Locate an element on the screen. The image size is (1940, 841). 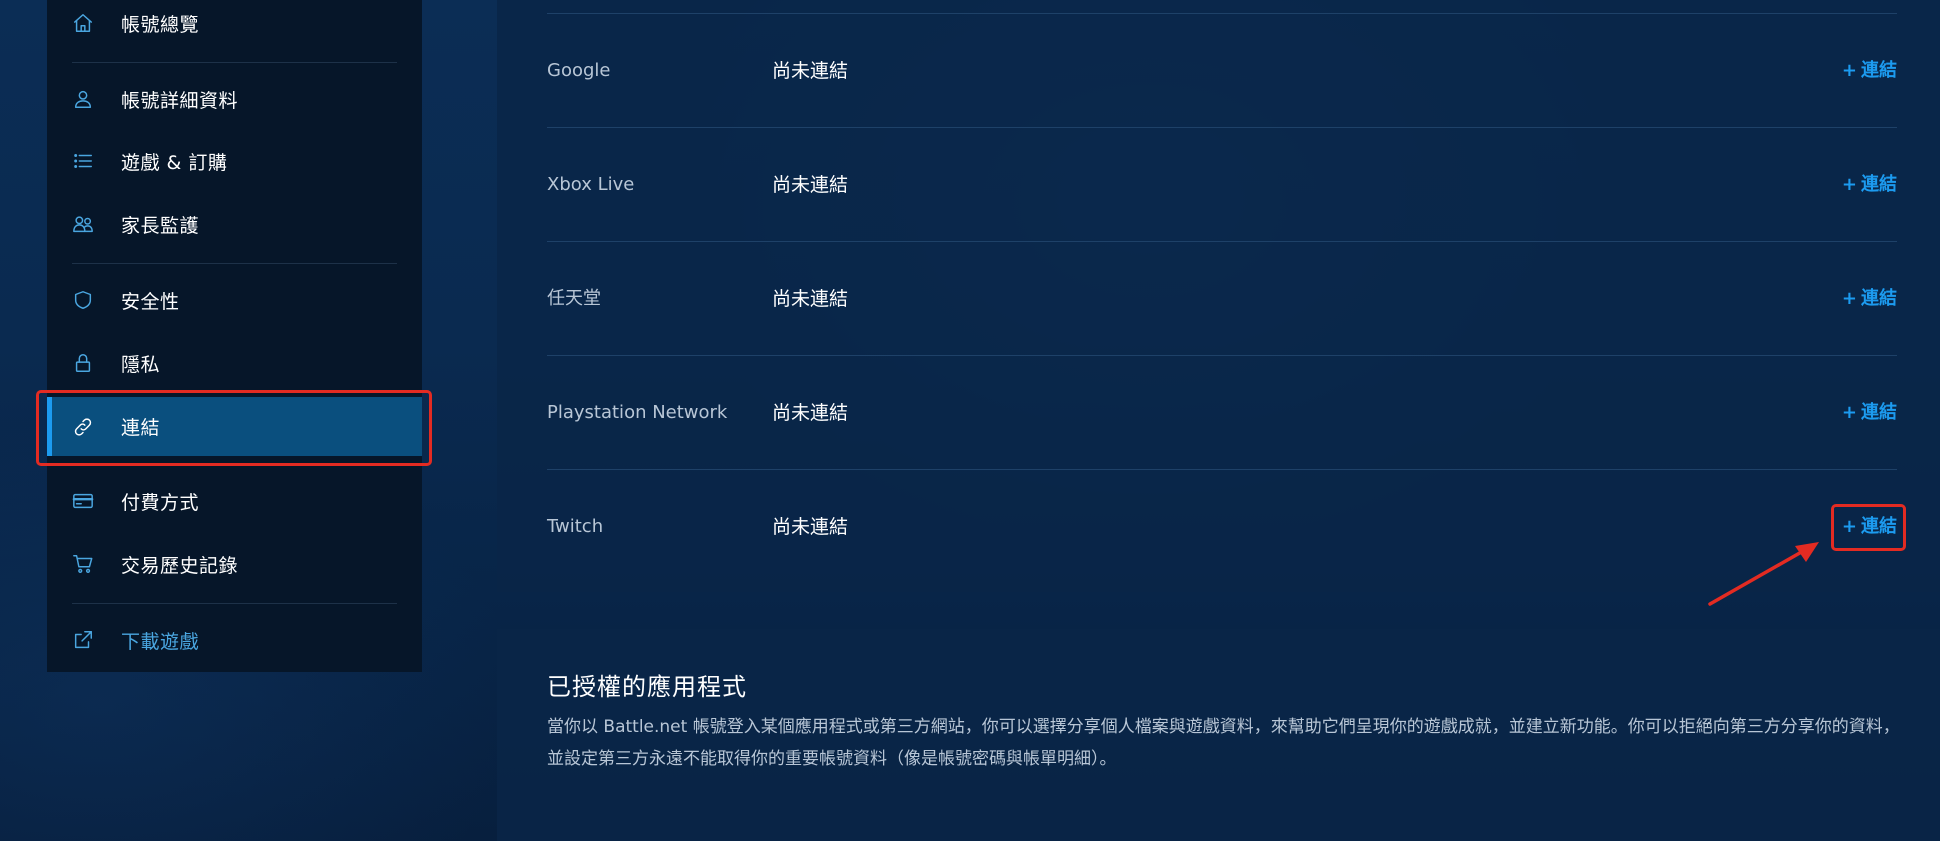
sidebar-item-label: 安全性 is located at coordinates (150, 301).